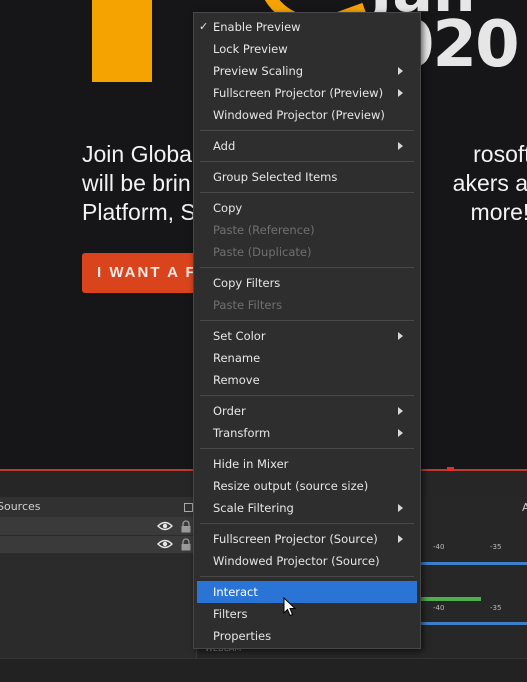 This screenshot has width=527, height=682. I want to click on menu-item-resize-output: Resize output (source size), so click(307, 486).